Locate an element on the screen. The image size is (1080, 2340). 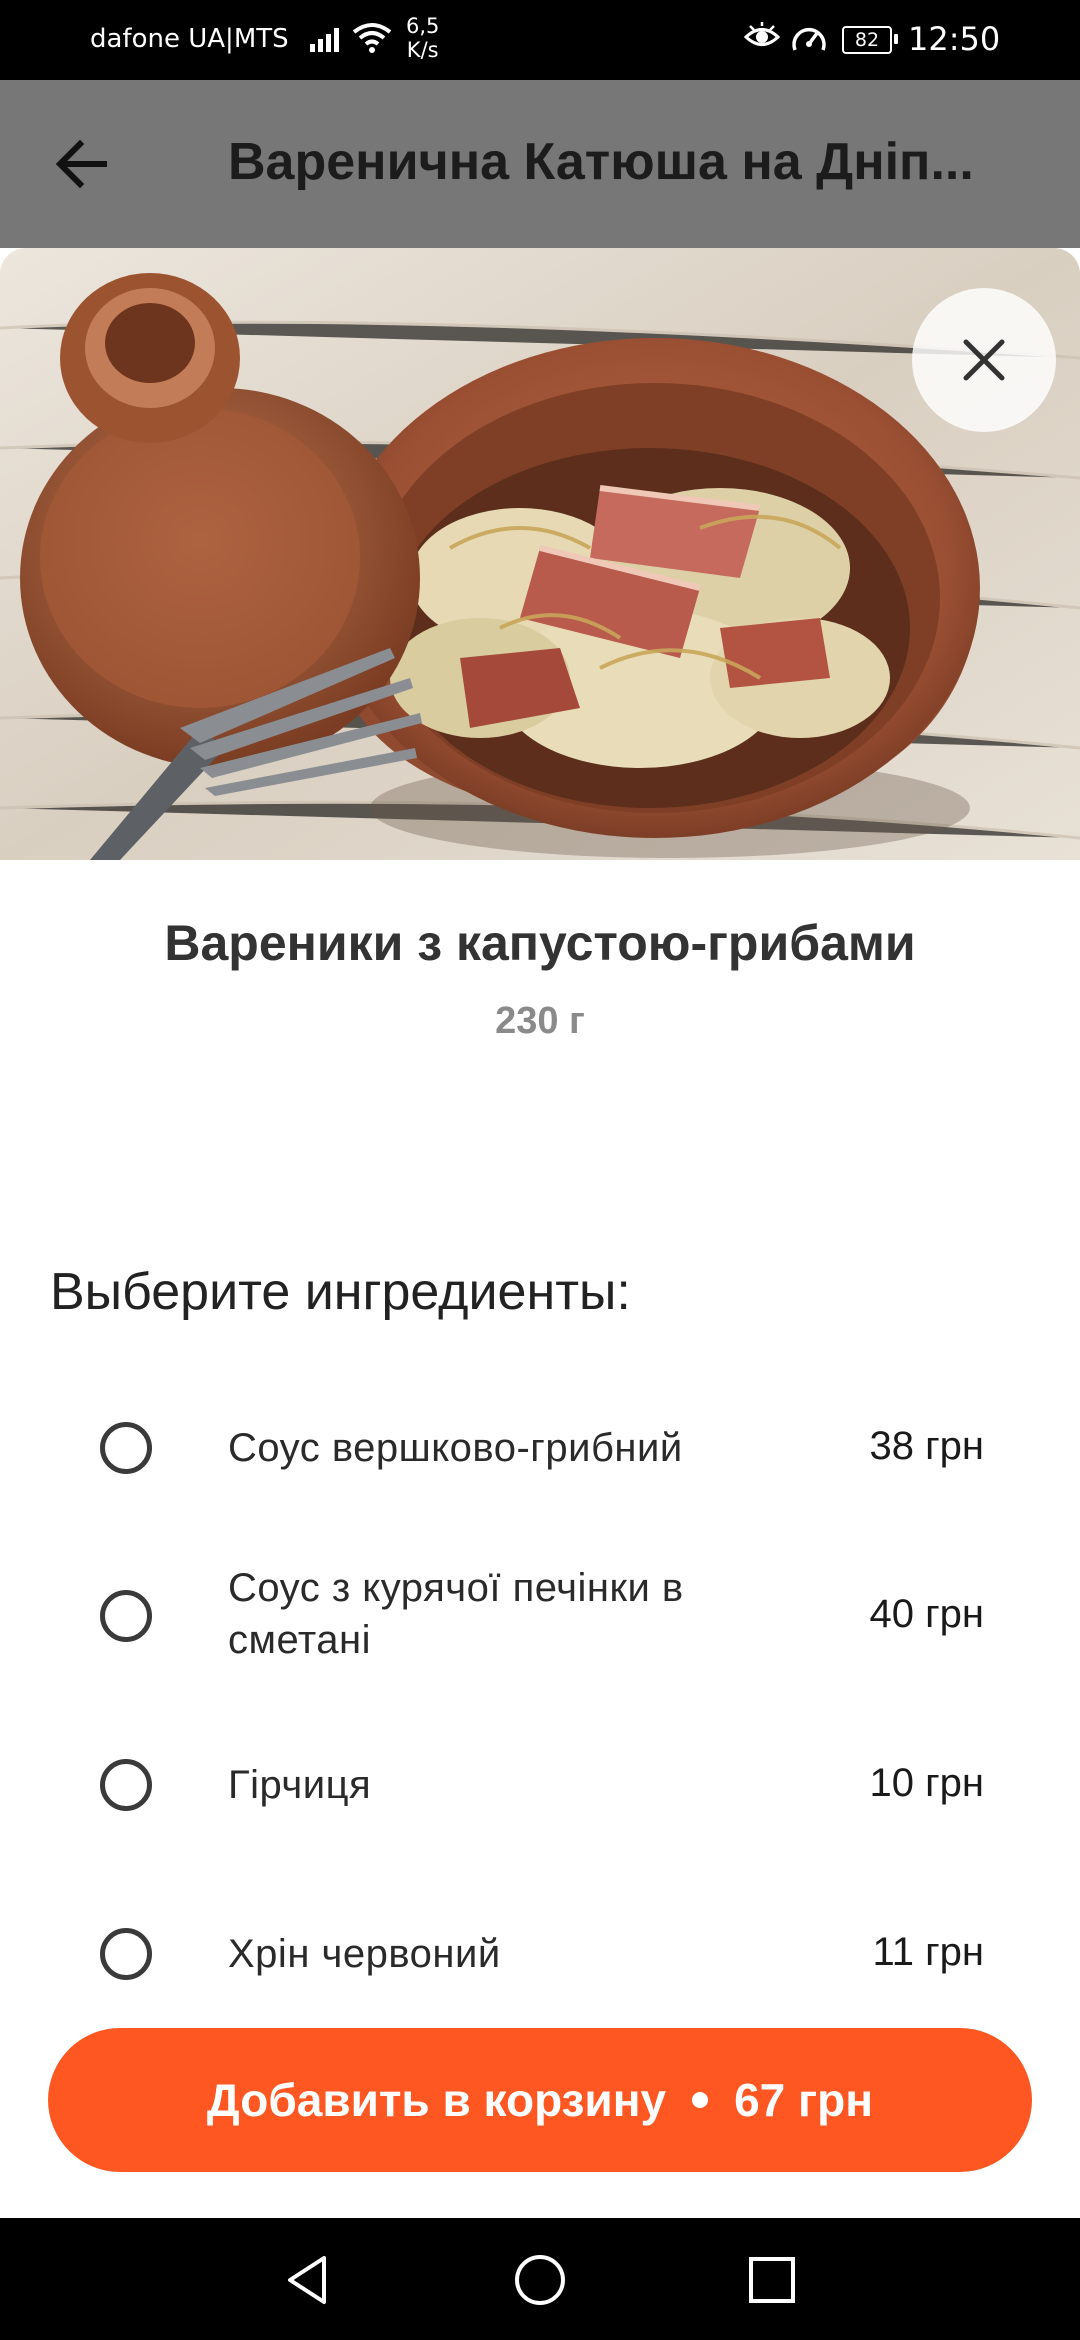
gauge-icon is located at coordinates (809, 40).